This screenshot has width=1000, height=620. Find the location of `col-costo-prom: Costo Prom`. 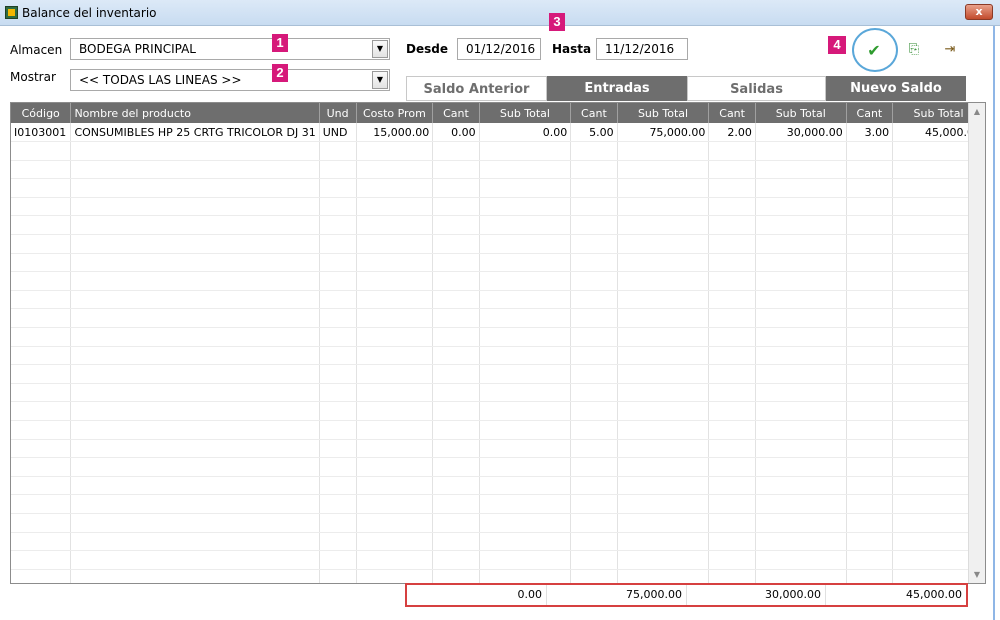

col-costo-prom: Costo Prom is located at coordinates (395, 113).